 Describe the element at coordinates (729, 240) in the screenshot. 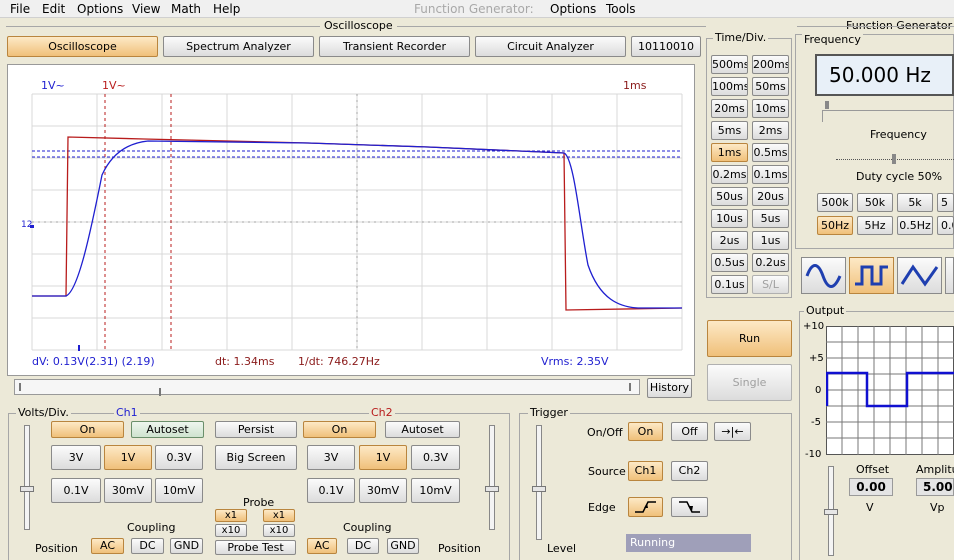

I see `timediv-2us-button: 2us` at that location.